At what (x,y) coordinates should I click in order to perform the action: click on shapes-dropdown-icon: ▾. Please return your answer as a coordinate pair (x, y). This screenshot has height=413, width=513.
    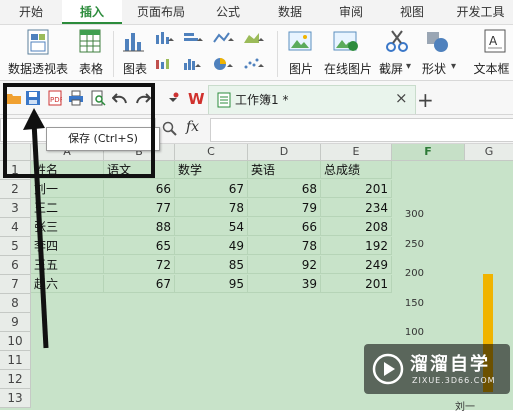
    Looking at the image, I should click on (453, 66).